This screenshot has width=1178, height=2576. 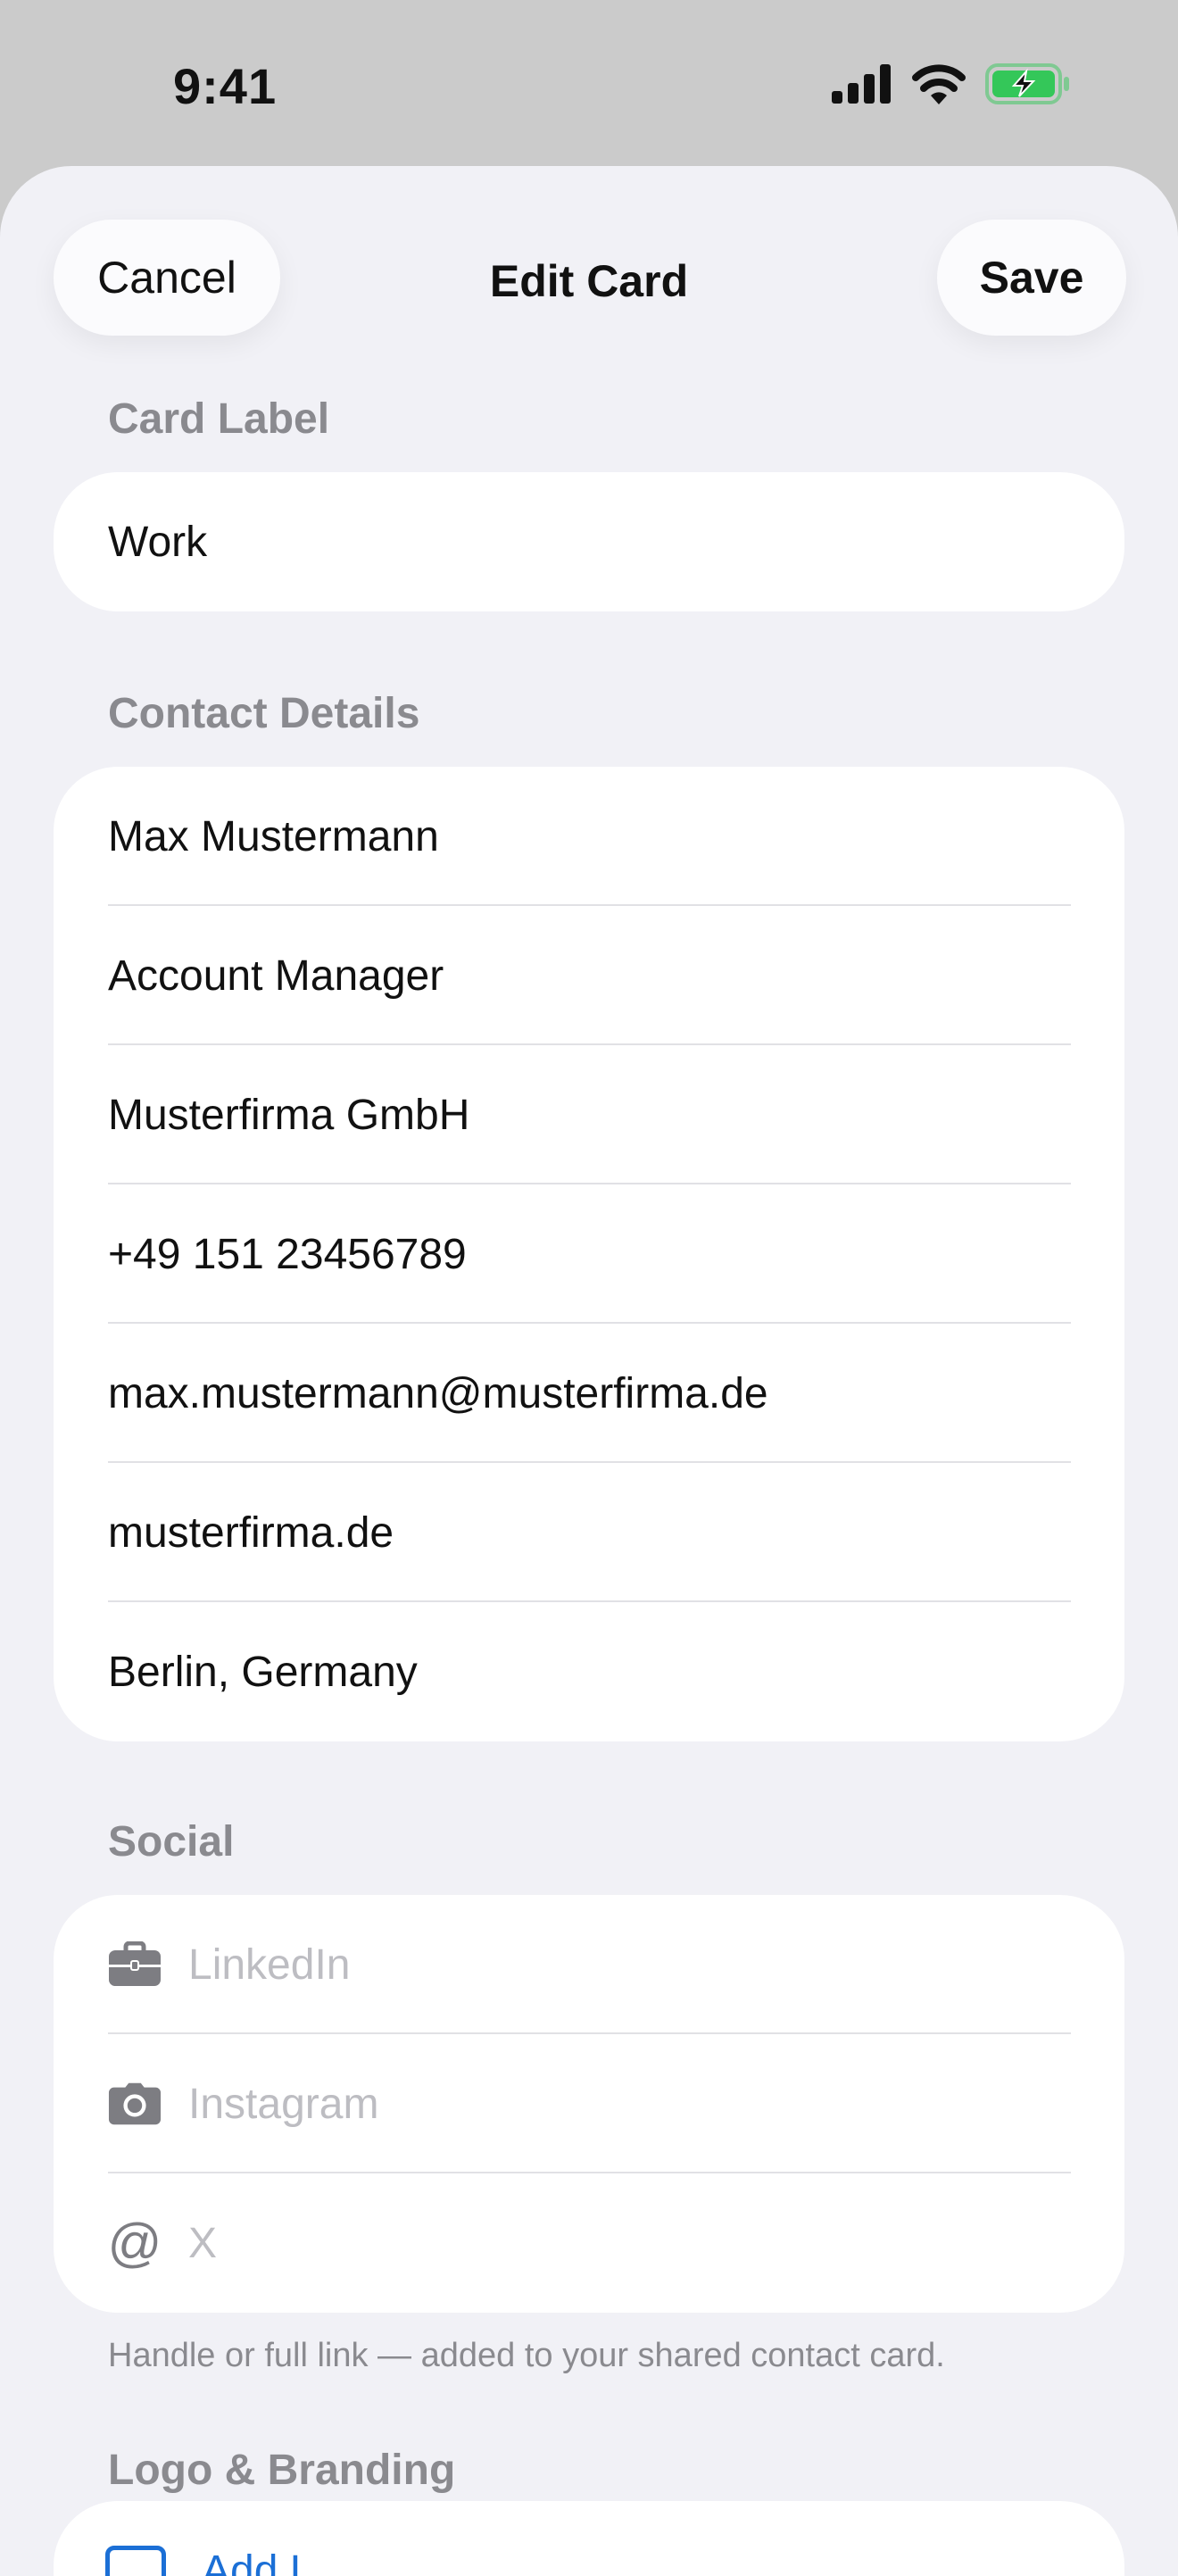 I want to click on linkedin-field: LinkedIn, so click(x=589, y=1965).